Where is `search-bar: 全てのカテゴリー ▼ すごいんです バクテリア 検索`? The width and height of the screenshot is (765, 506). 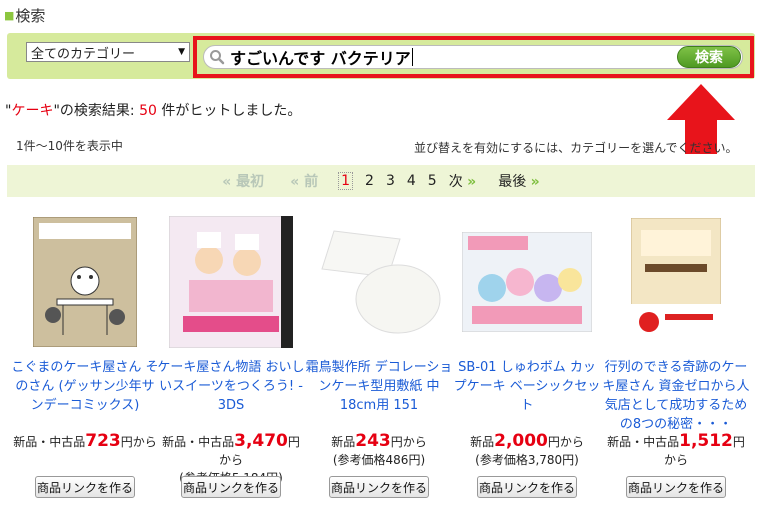
search-bar: 全てのカテゴリー ▼ すごいんです バクテリア 検索 is located at coordinates (381, 56).